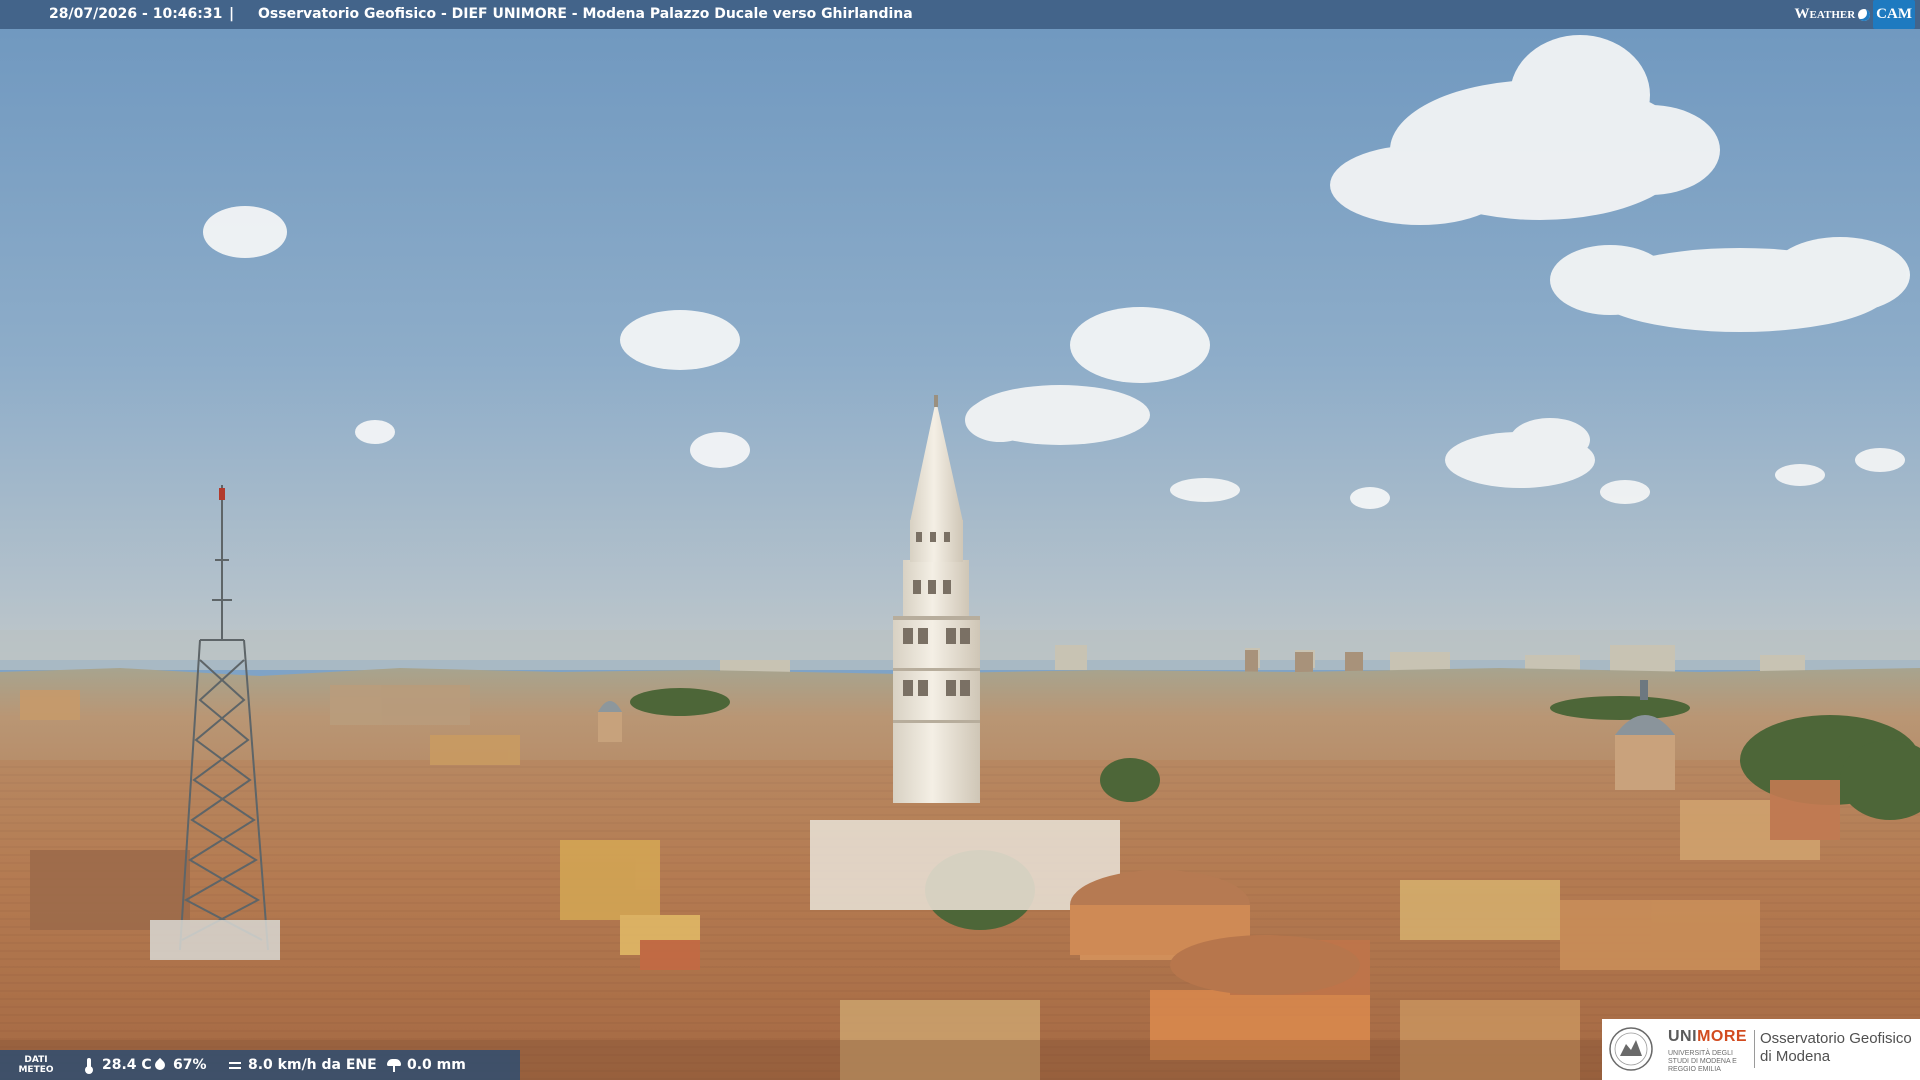 This screenshot has width=1920, height=1080. Describe the element at coordinates (1795, 1056) in the screenshot. I see `observatory-line-2: di Modena` at that location.